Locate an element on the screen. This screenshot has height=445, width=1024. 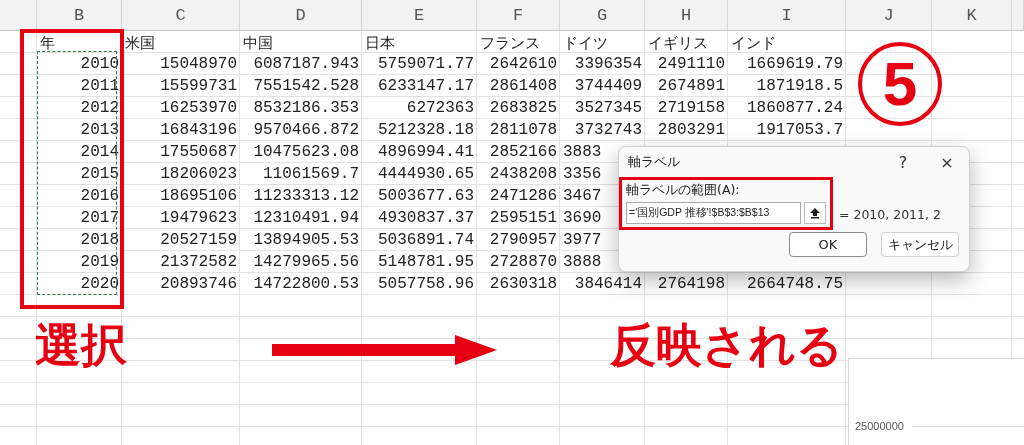
table-cell: 8532186.353 is located at coordinates (306, 108).